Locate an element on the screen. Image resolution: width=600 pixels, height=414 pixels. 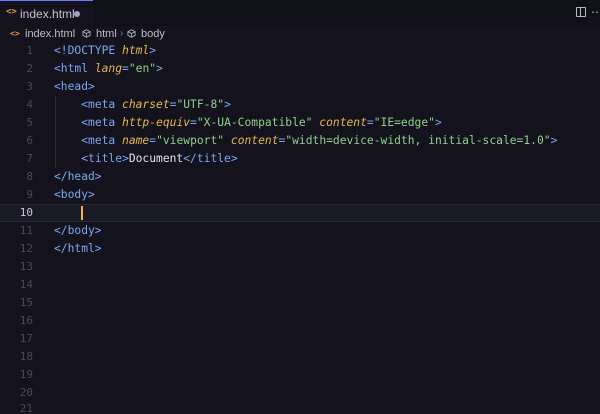
code-line-active: 10 is located at coordinates (300, 213).